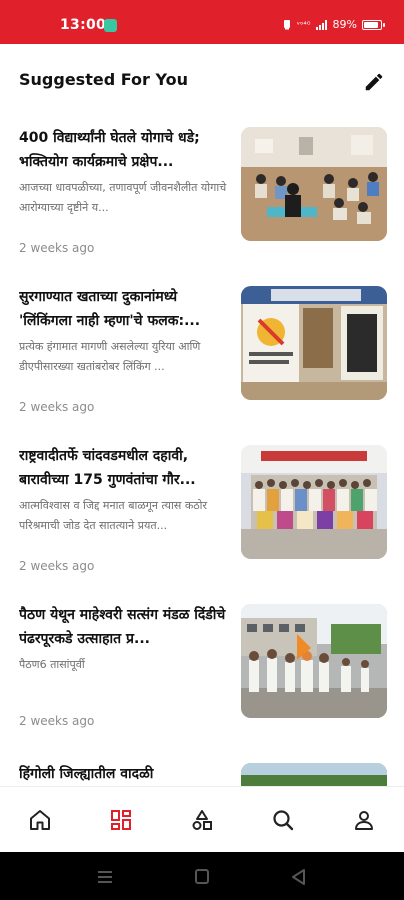 This screenshot has width=404, height=900. I want to click on back-button, so click(299, 877).